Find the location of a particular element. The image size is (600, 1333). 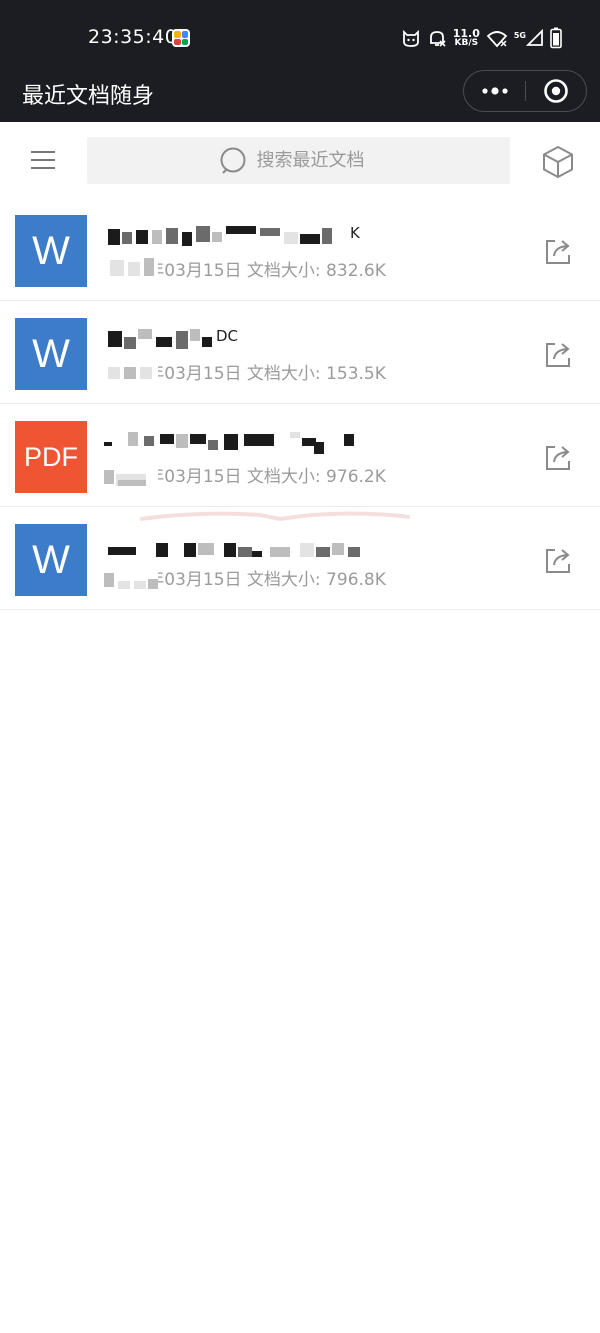

more-dots-icon is located at coordinates (494, 91).